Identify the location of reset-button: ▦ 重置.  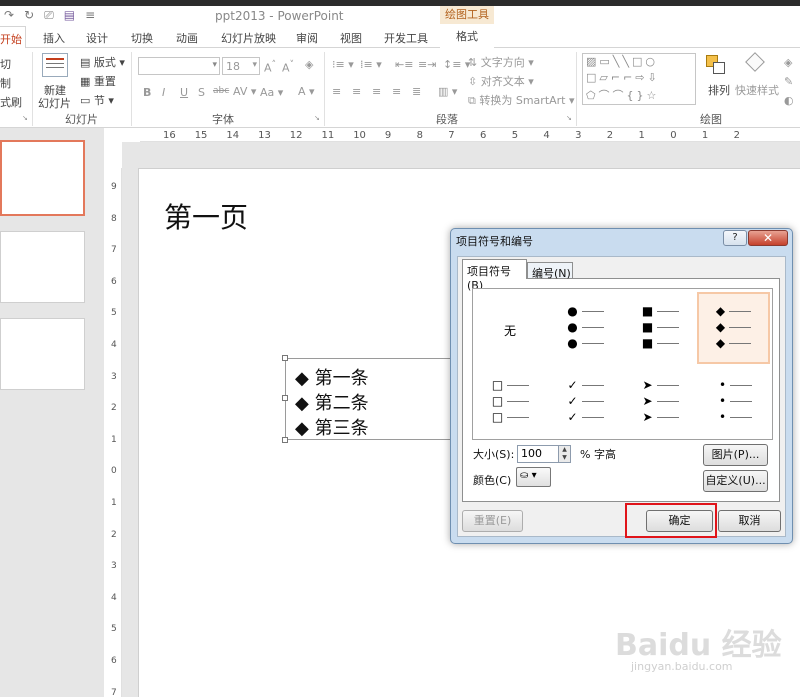
(98, 81).